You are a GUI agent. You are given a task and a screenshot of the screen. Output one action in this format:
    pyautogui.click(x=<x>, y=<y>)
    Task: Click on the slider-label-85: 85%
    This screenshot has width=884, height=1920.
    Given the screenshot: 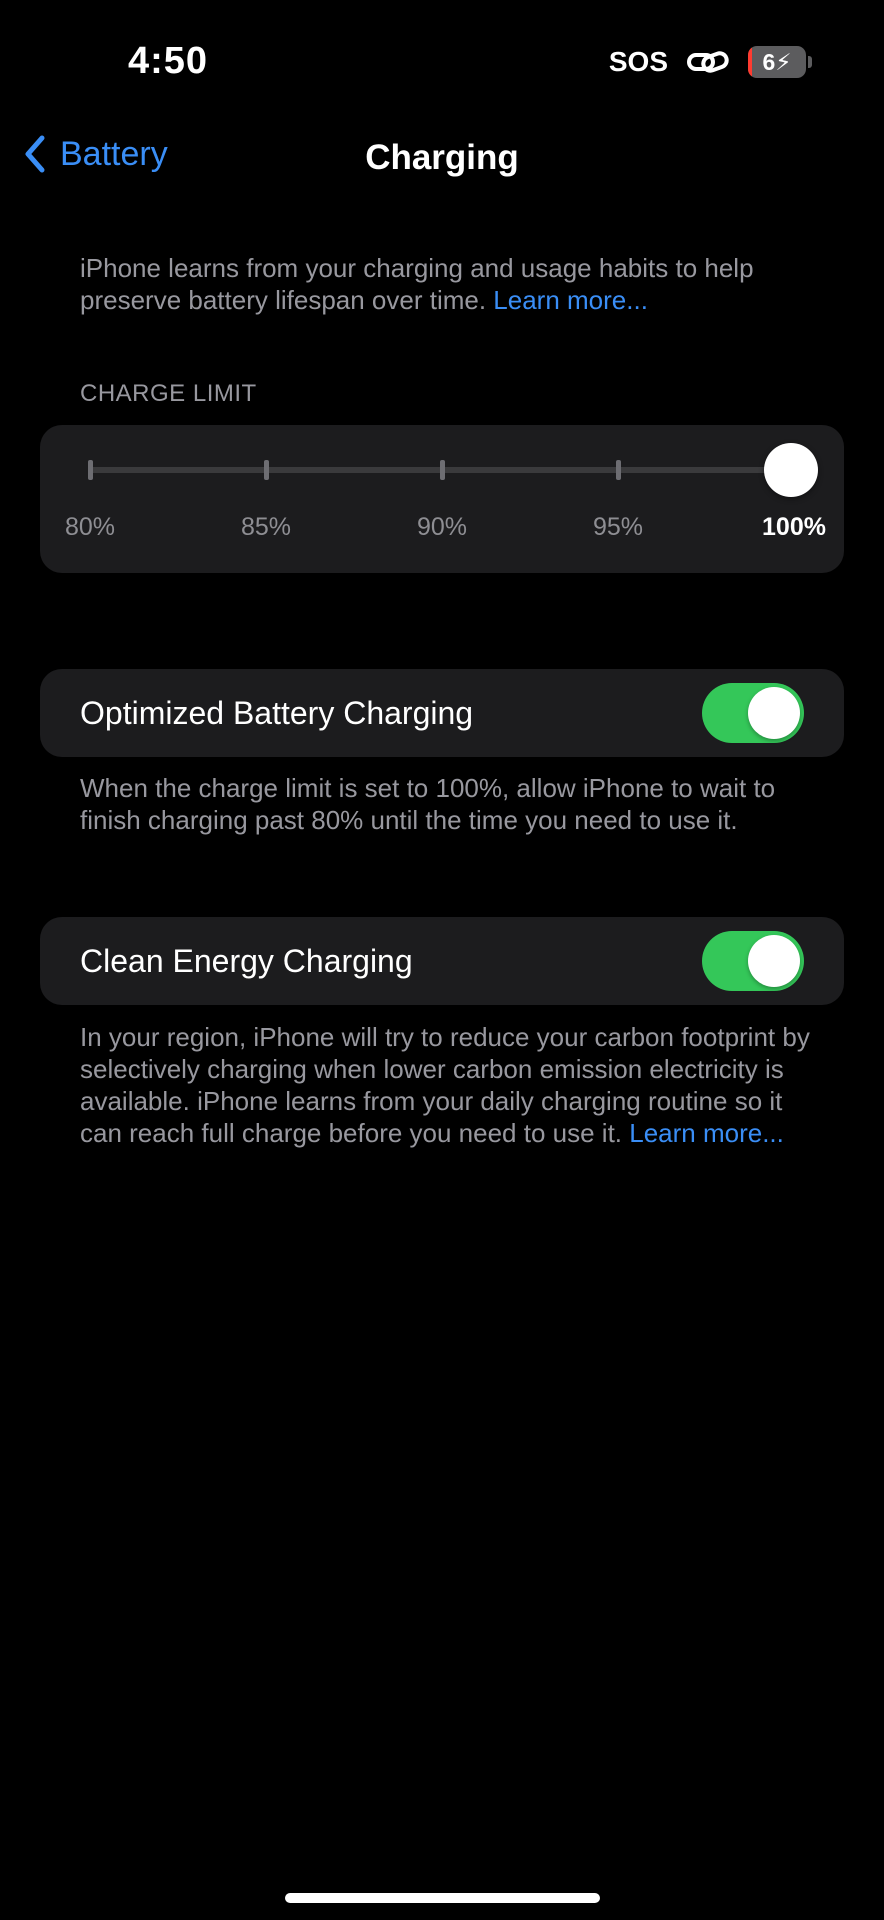 What is the action you would take?
    pyautogui.click(x=266, y=527)
    